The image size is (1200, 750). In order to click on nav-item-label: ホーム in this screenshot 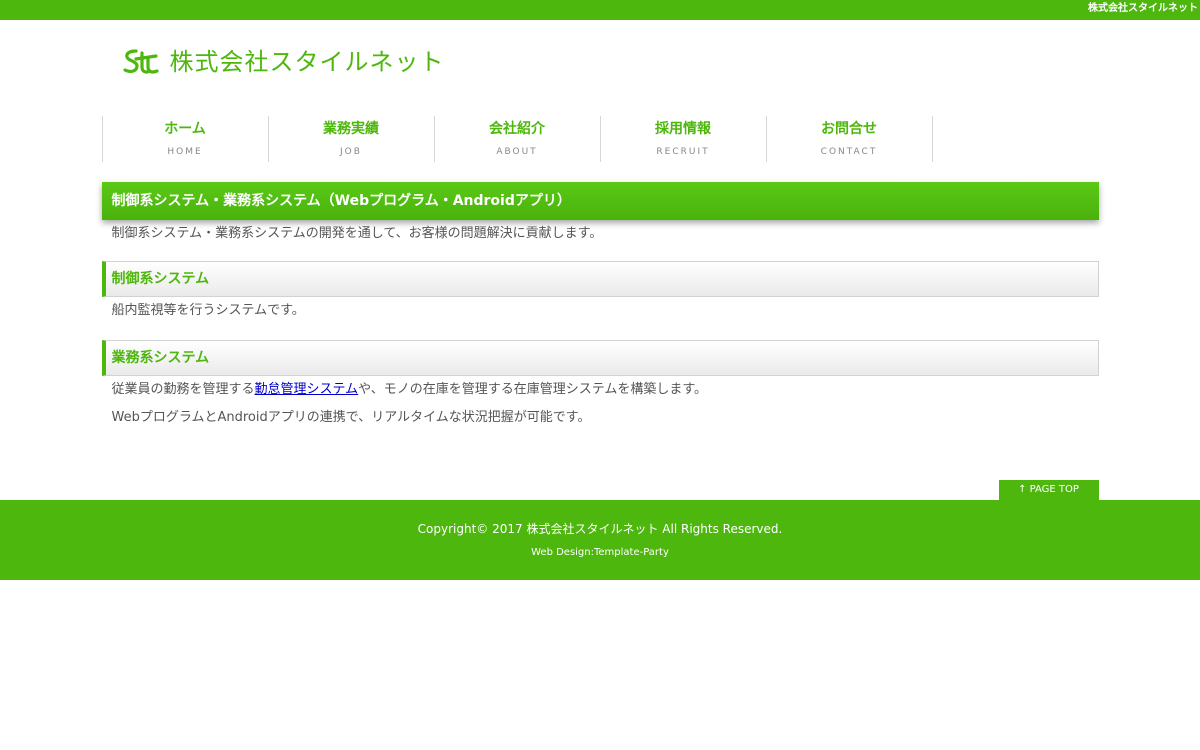, I will do `click(185, 129)`.